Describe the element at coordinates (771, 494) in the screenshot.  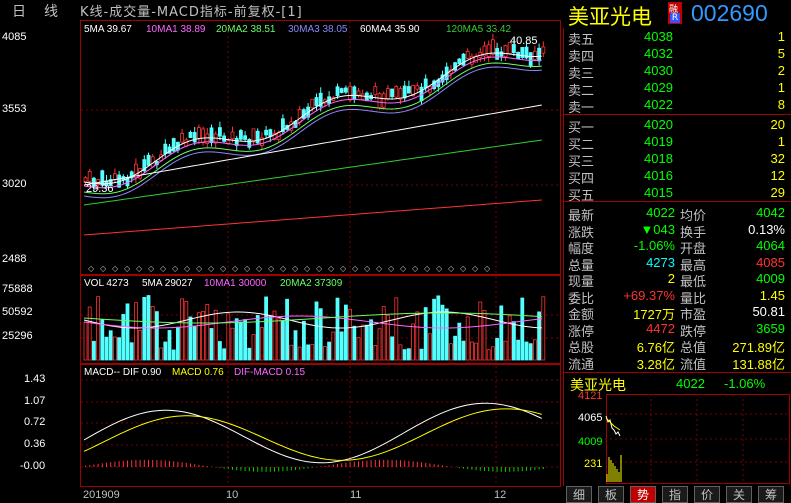
I see `tab-7: 筹` at that location.